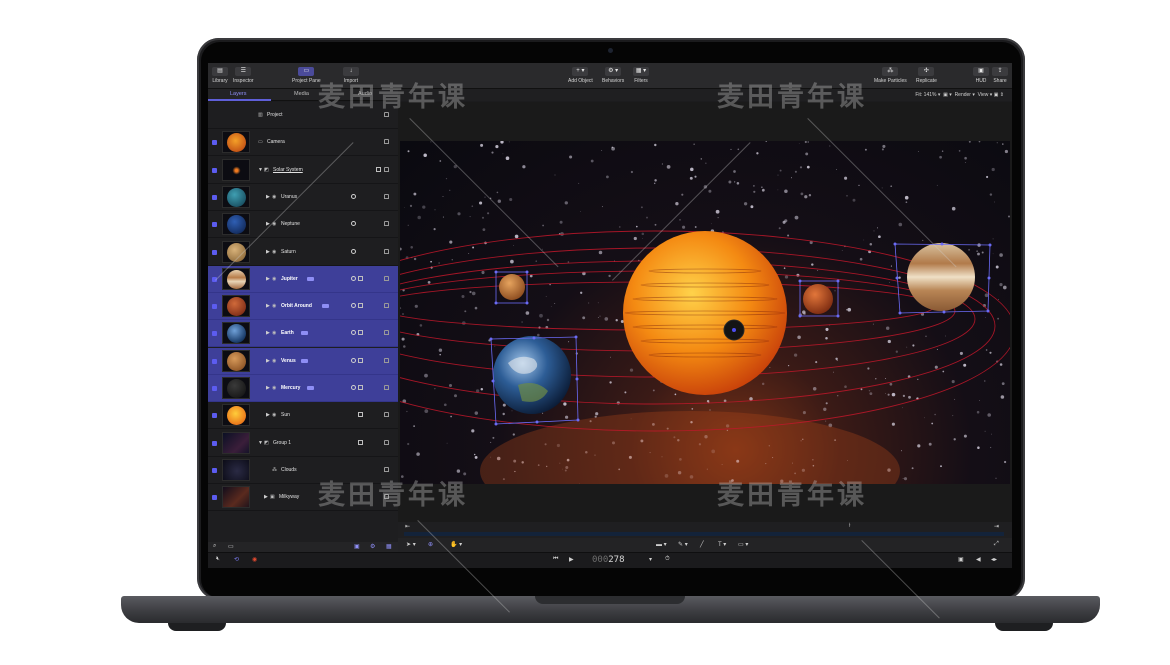  I want to click on mask-tool-icon: ▭ ▾, so click(743, 544).